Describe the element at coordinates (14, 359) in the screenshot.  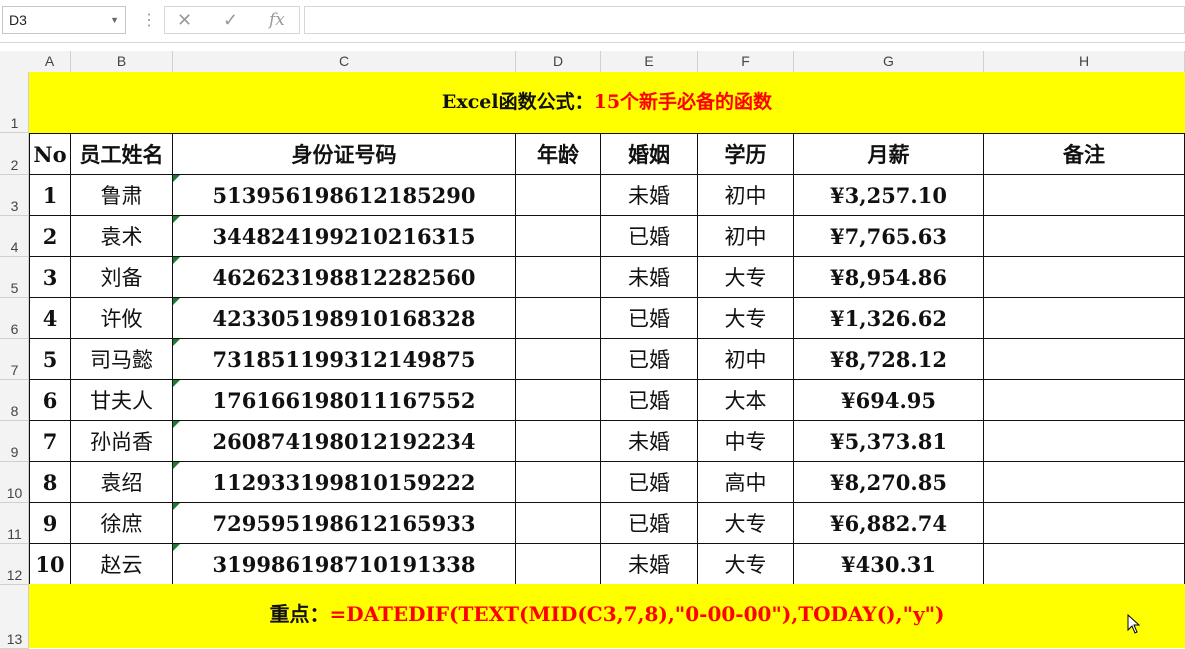
I see `row-header-7: 7` at that location.